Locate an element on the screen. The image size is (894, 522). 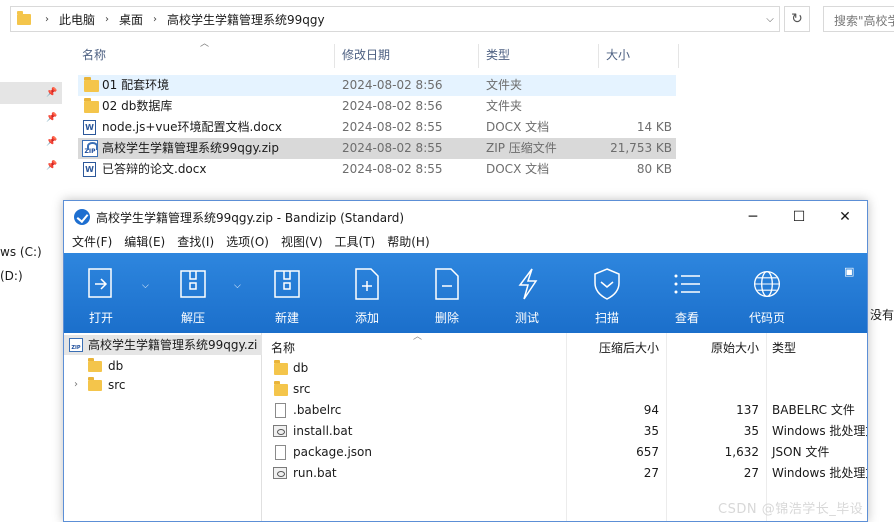
codepage-button: 代码页 is located at coordinates (767, 293).